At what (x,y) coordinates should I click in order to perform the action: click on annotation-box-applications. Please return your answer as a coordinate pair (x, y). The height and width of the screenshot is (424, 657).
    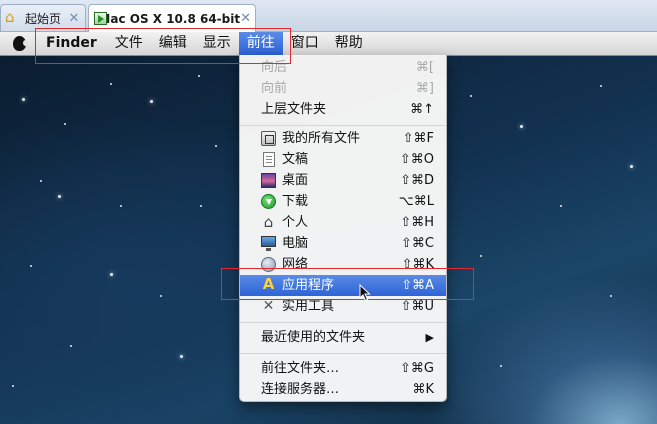
    Looking at the image, I should click on (347, 284).